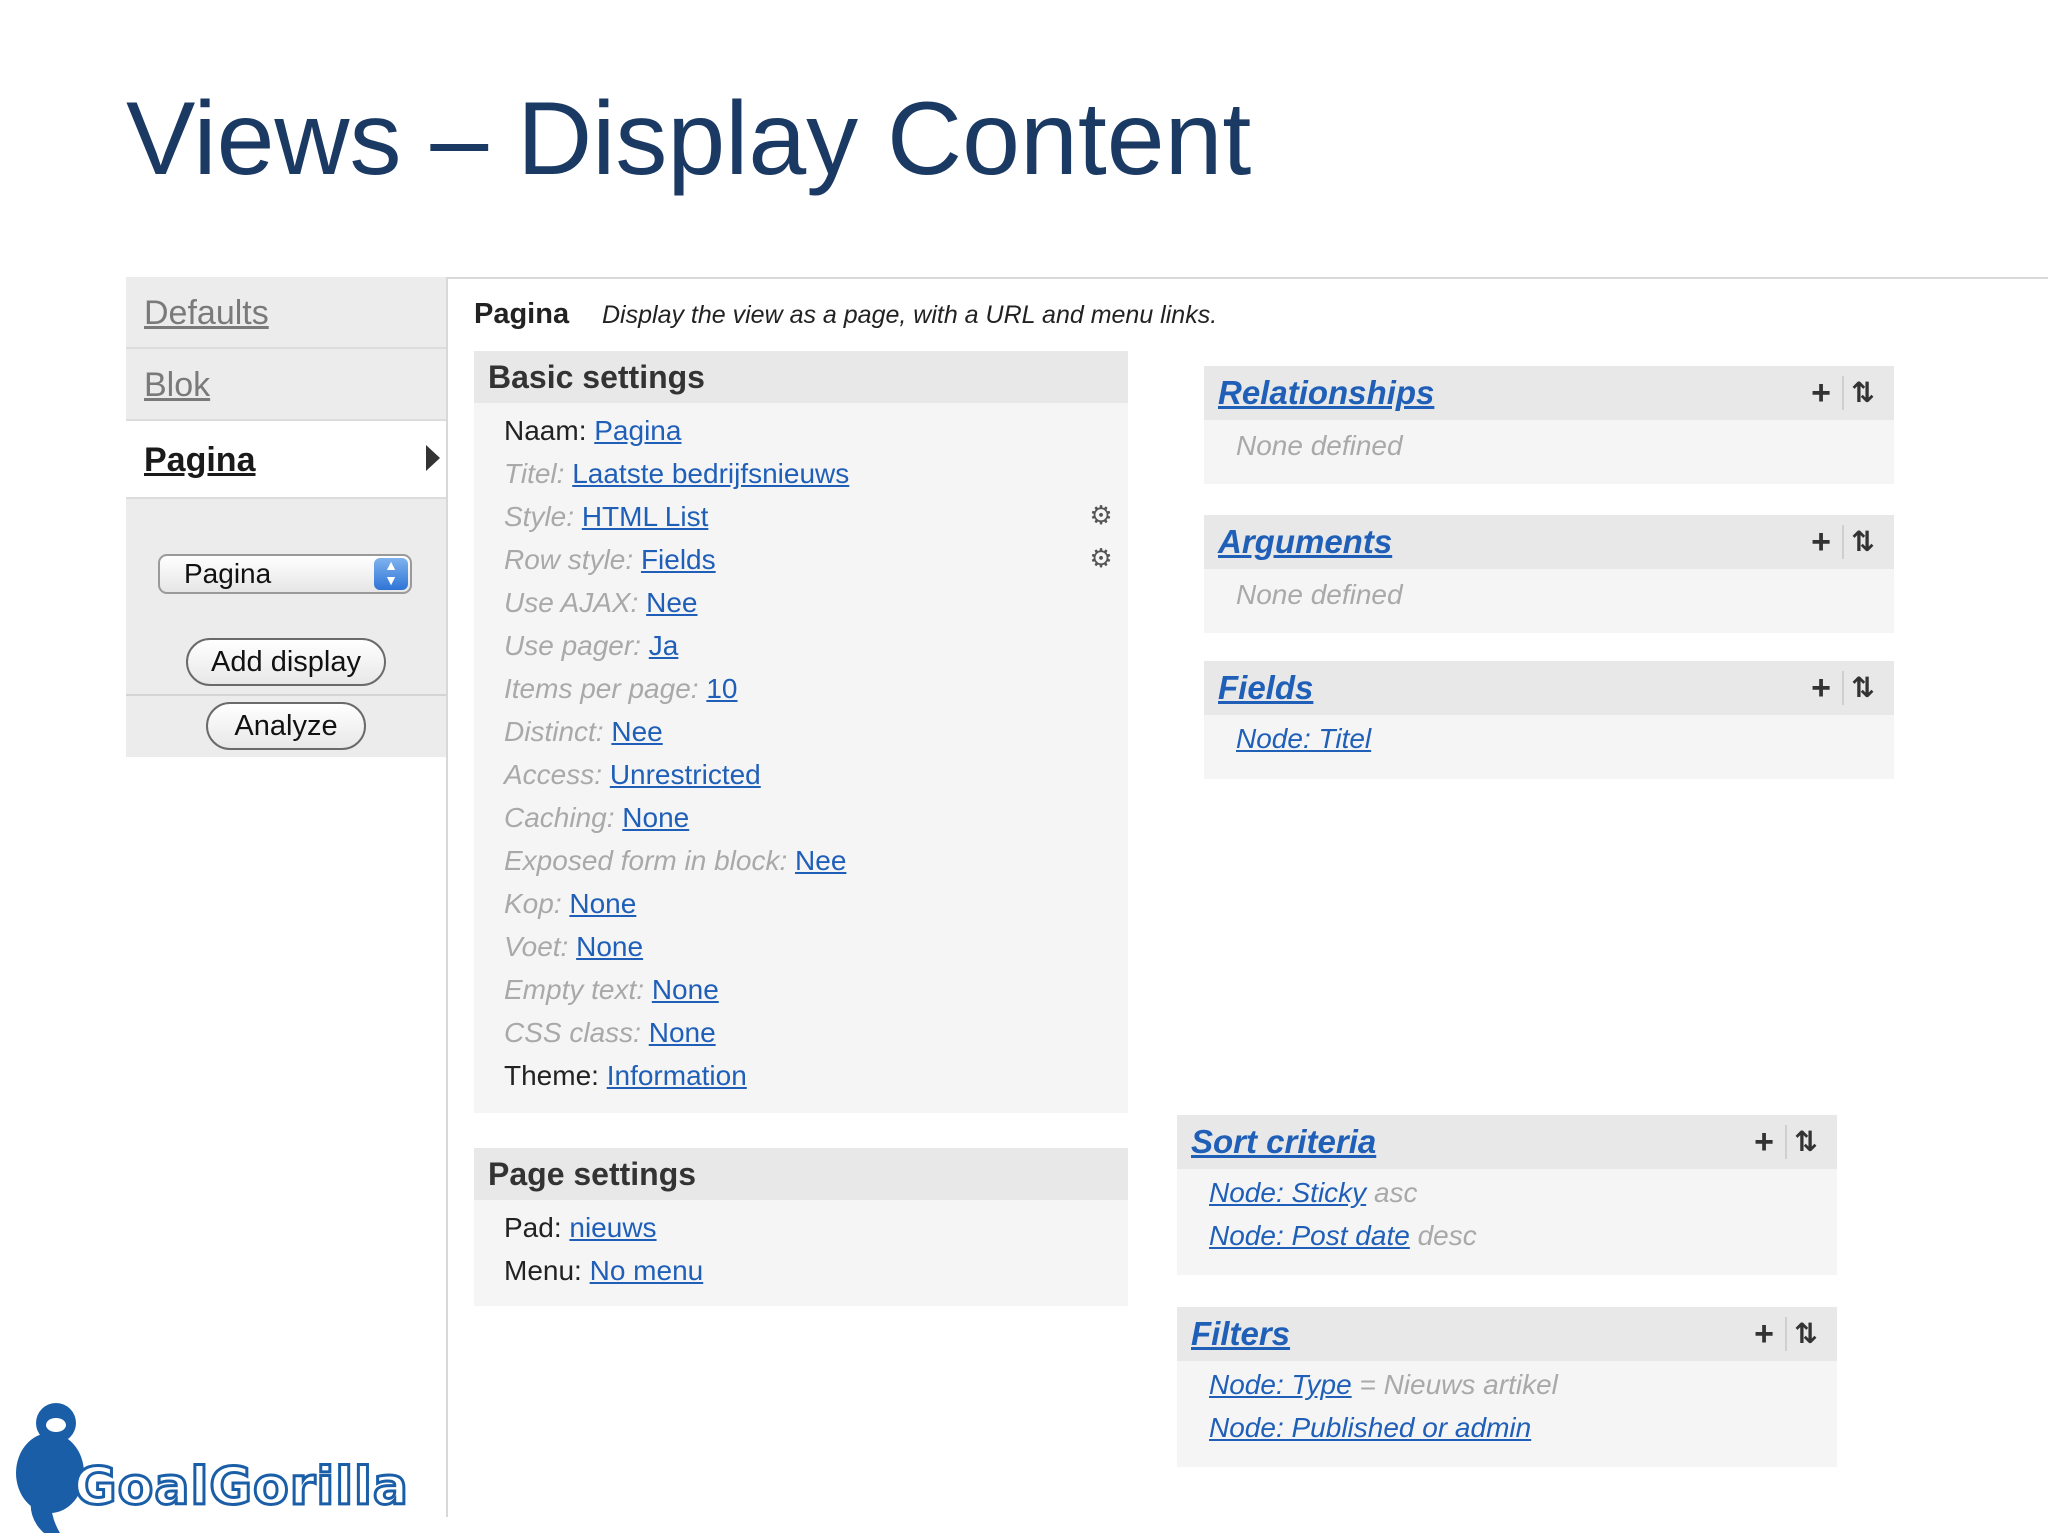  I want to click on setting-link: 10, so click(721, 688).